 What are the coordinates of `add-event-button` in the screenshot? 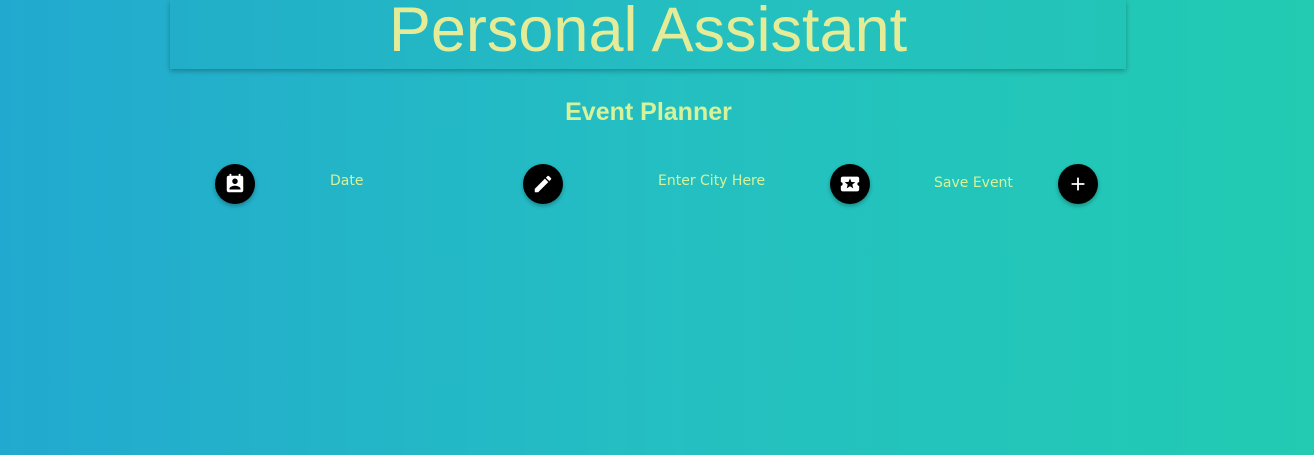 It's located at (1078, 184).